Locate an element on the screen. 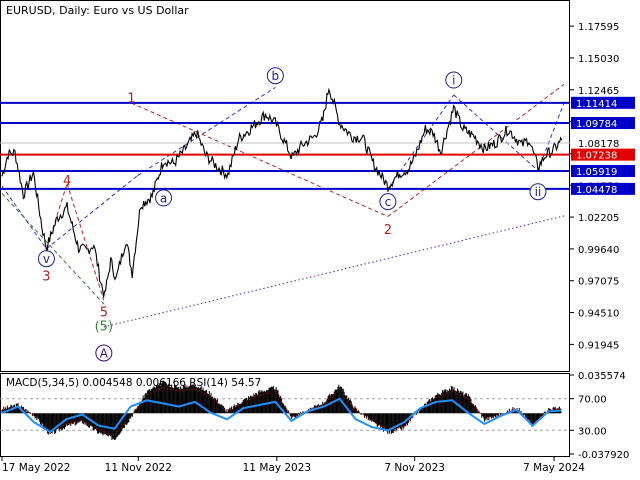  wave-label: ii is located at coordinates (538, 192).